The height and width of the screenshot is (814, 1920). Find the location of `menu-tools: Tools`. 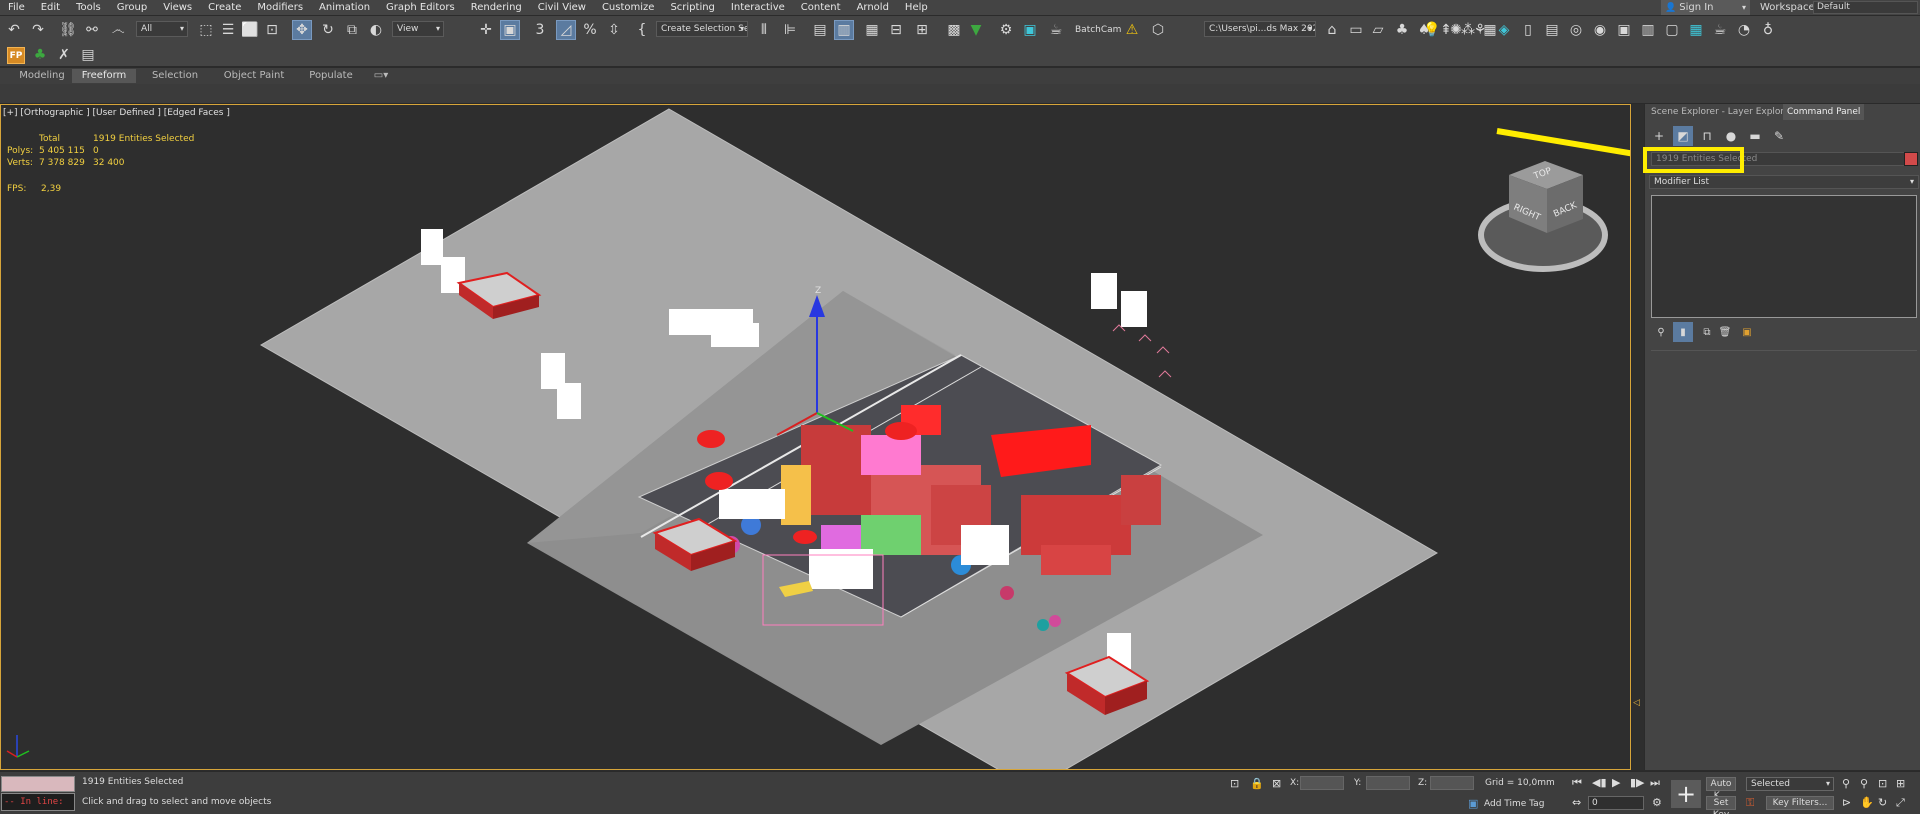

menu-tools: Tools is located at coordinates (88, 7).